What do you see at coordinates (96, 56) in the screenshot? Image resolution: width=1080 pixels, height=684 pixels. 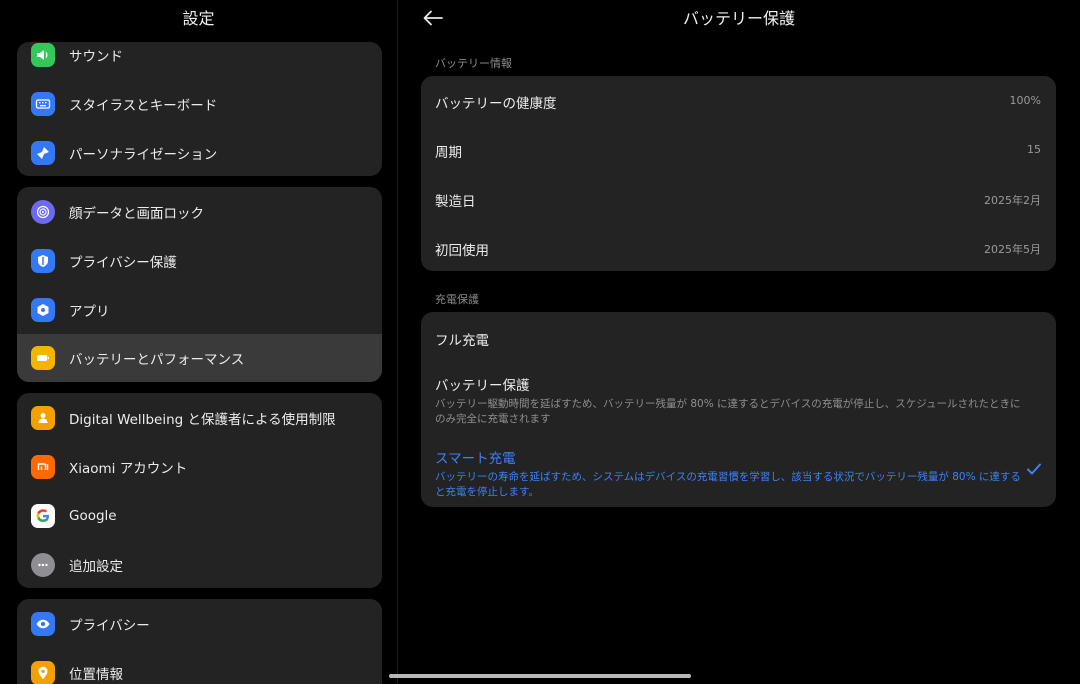 I see `sidebar-item-label: サウンド` at bounding box center [96, 56].